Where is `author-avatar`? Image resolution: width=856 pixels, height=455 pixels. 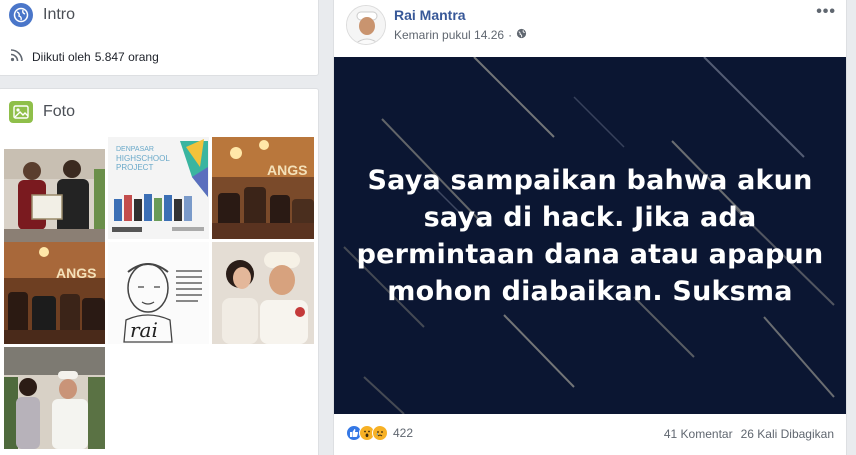
author-avatar is located at coordinates (366, 25).